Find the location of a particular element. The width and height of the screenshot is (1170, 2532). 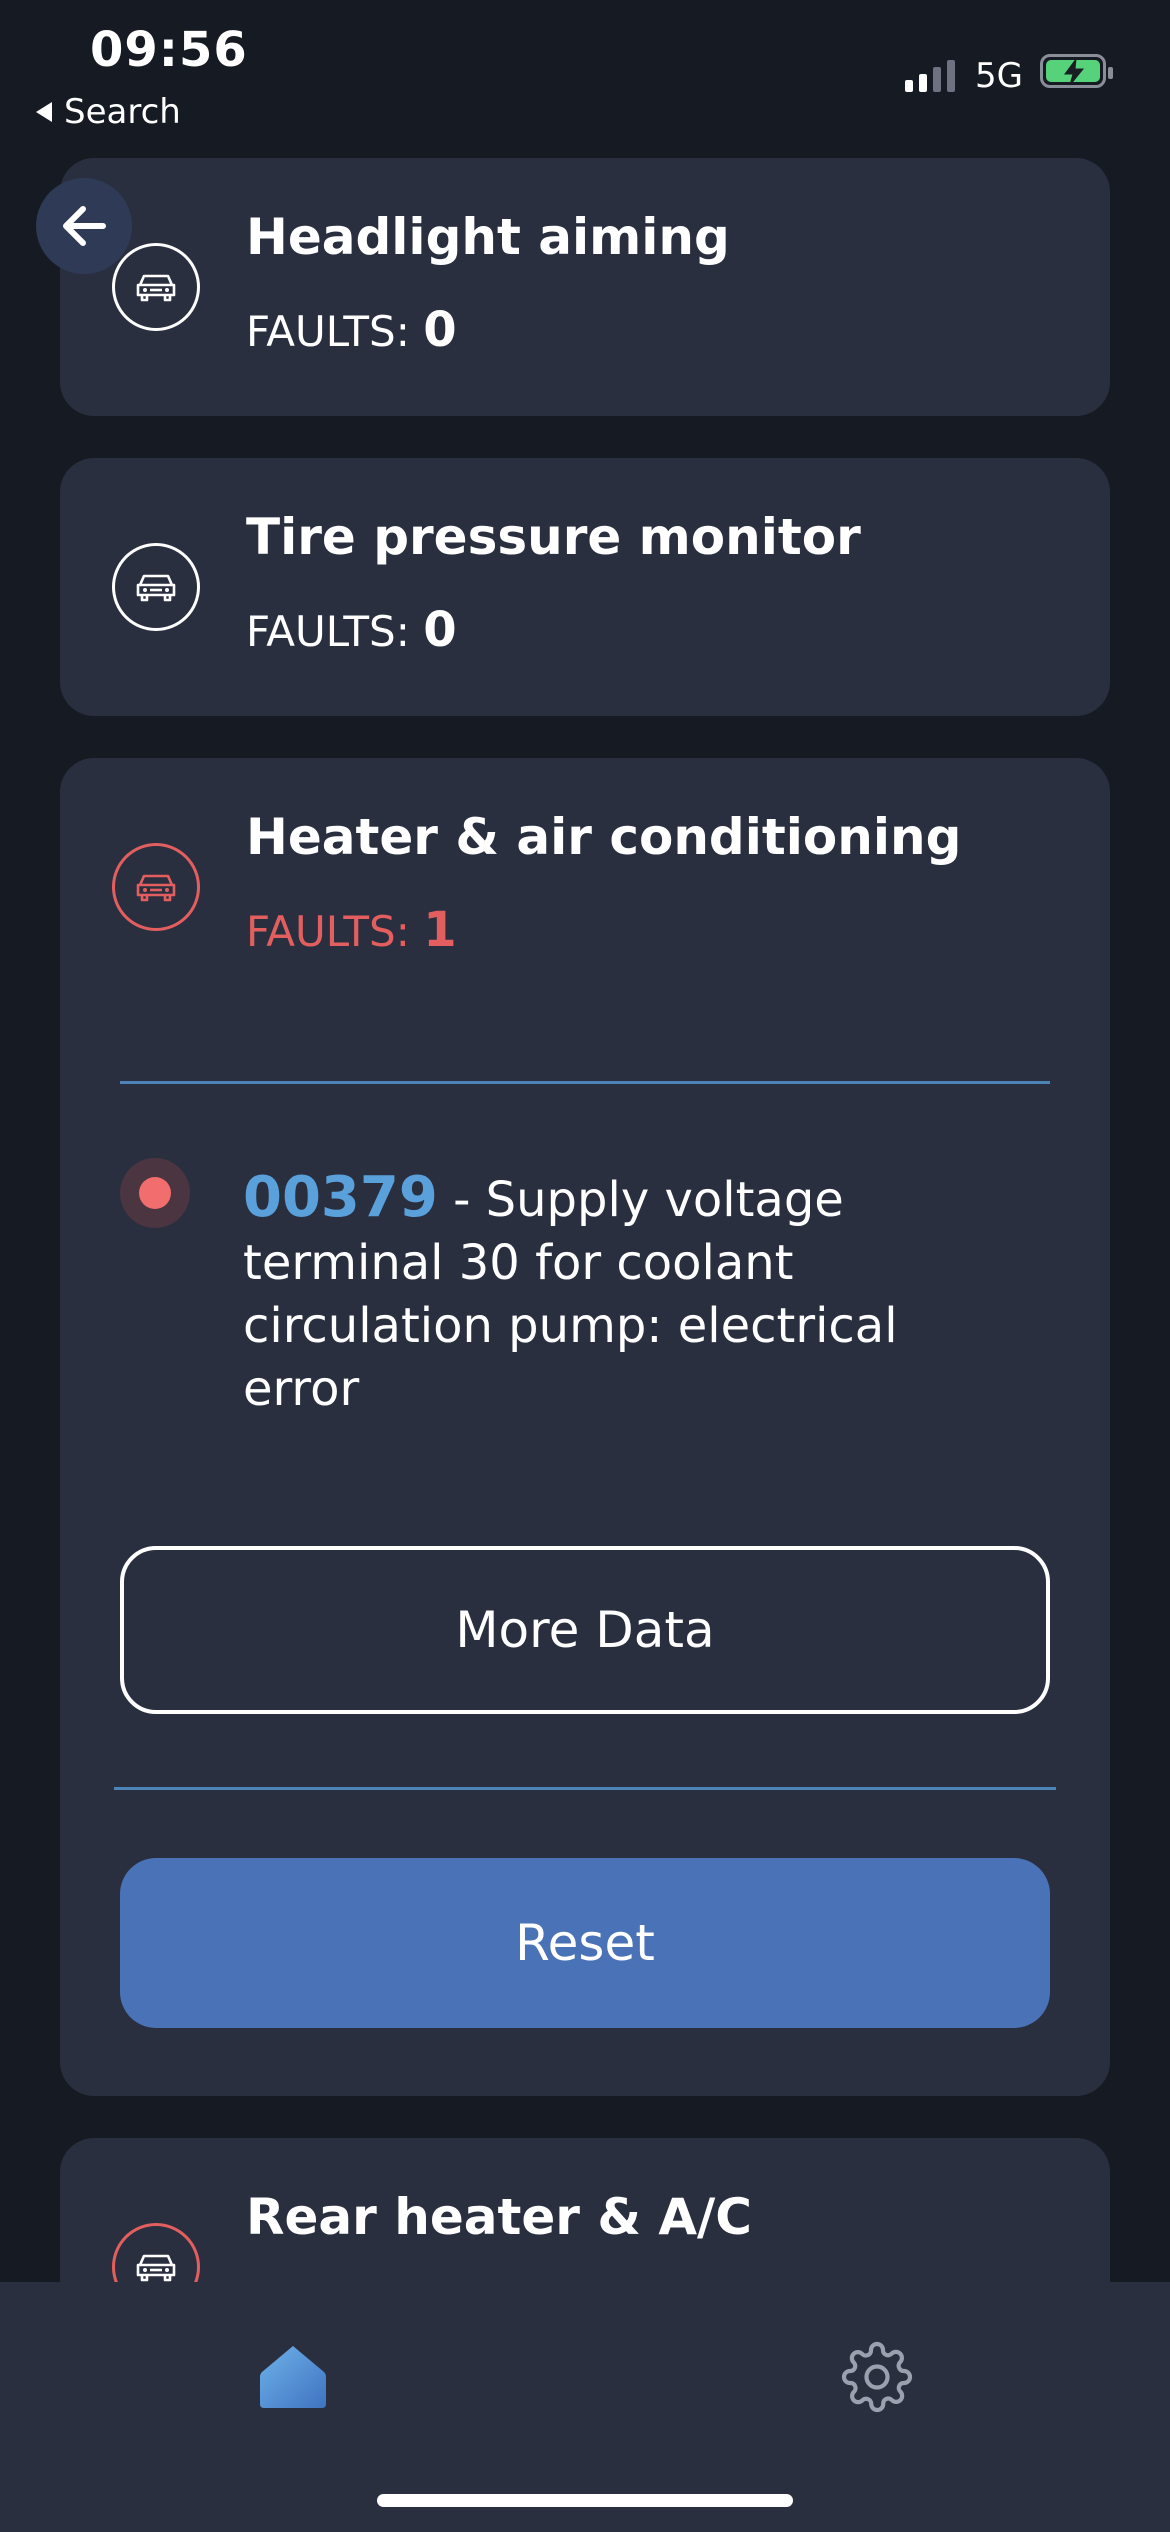

status-bar: 09:56 Search 5G is located at coordinates (585, 75).